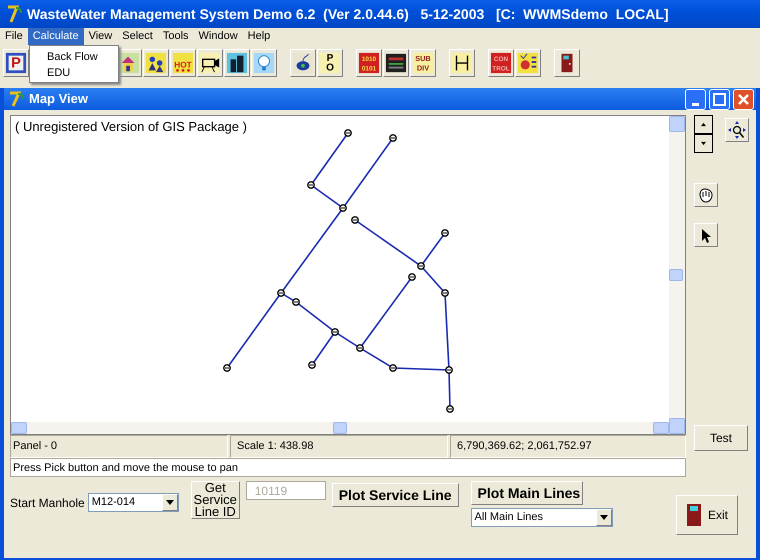  I want to click on status-panel: Panel - 0, so click(119, 446).